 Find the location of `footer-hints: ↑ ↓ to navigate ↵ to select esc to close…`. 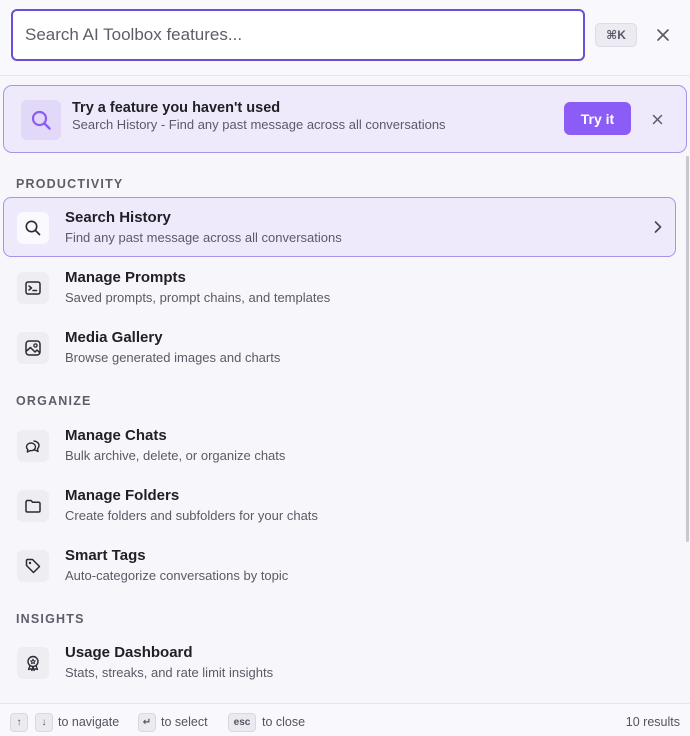

footer-hints: ↑ ↓ to navigate ↵ to select esc to close… is located at coordinates (345, 719).